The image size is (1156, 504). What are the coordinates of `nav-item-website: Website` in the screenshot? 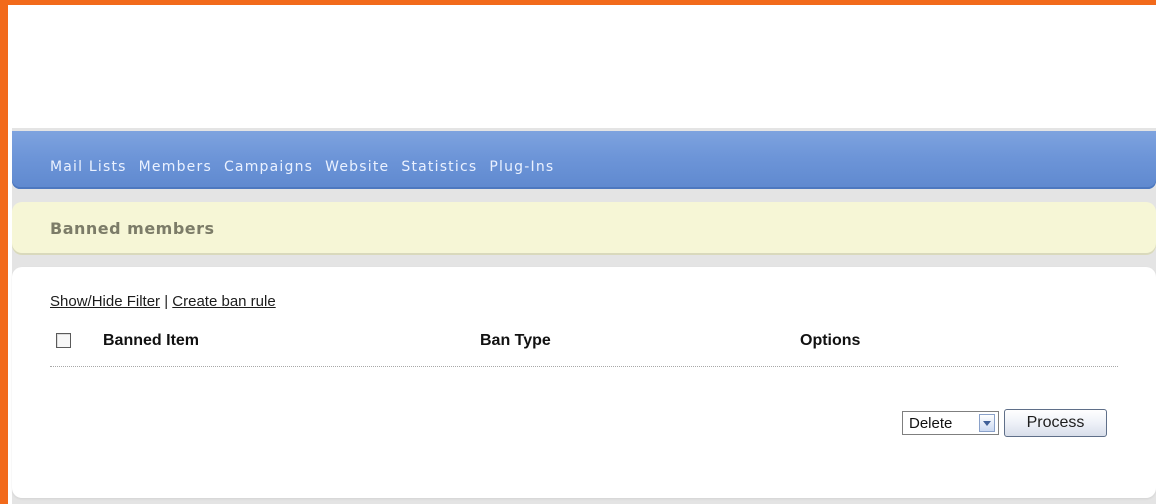 It's located at (357, 167).